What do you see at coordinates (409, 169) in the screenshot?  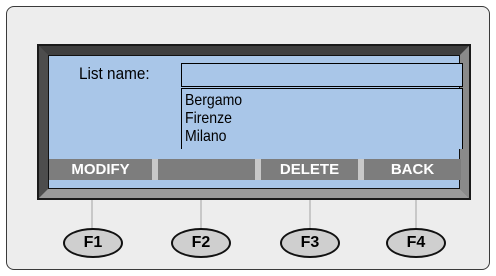 I see `softkey-back: BACK` at bounding box center [409, 169].